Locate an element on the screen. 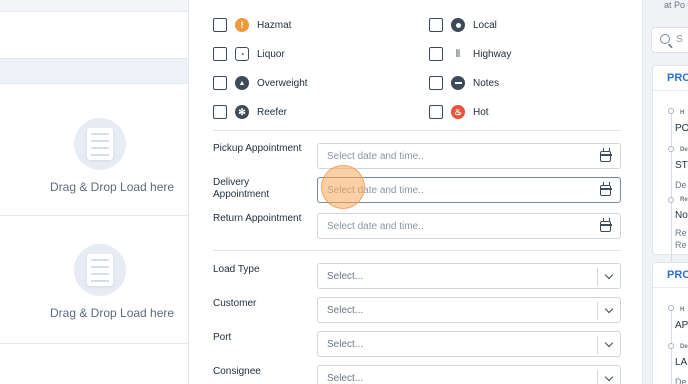 The width and height of the screenshot is (688, 384). right-top-text: at Po is located at coordinates (675, 5).